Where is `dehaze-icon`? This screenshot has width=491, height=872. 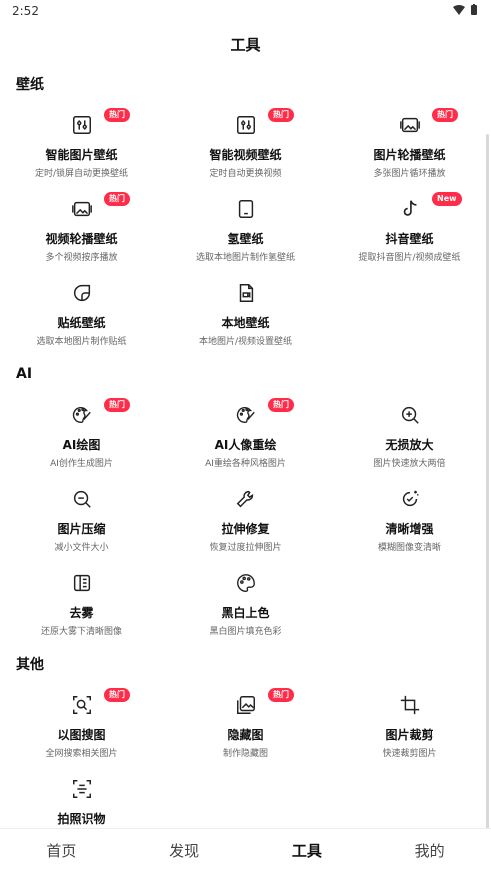
dehaze-icon is located at coordinates (82, 583).